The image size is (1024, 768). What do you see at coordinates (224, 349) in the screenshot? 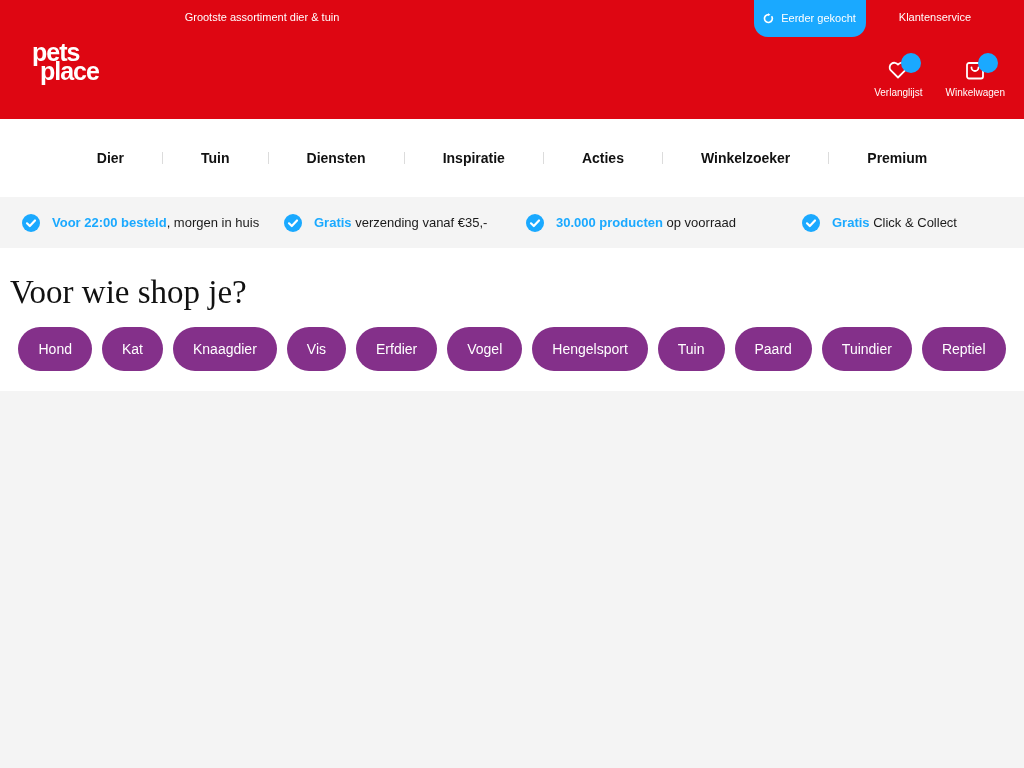
I see `category-pill: Knaagdier` at bounding box center [224, 349].